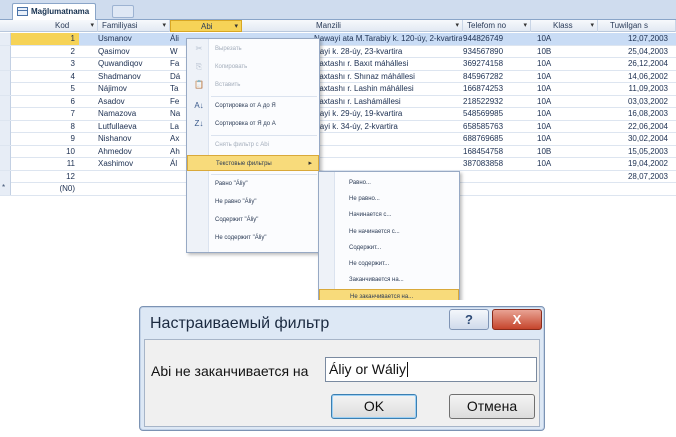  What do you see at coordinates (45, 64) in the screenshot?
I see `cell-kod: 3` at bounding box center [45, 64].